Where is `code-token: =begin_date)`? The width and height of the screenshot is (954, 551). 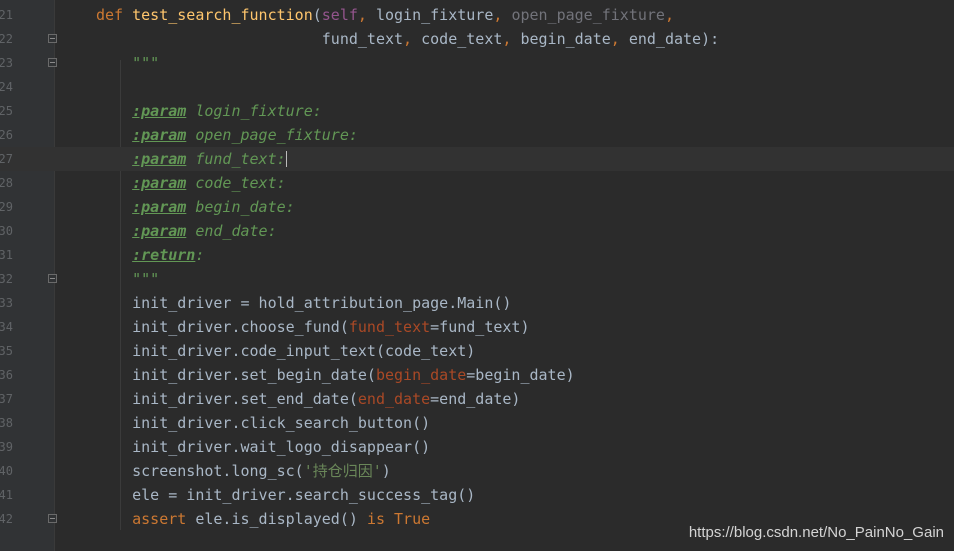
code-token: =begin_date) is located at coordinates (520, 375).